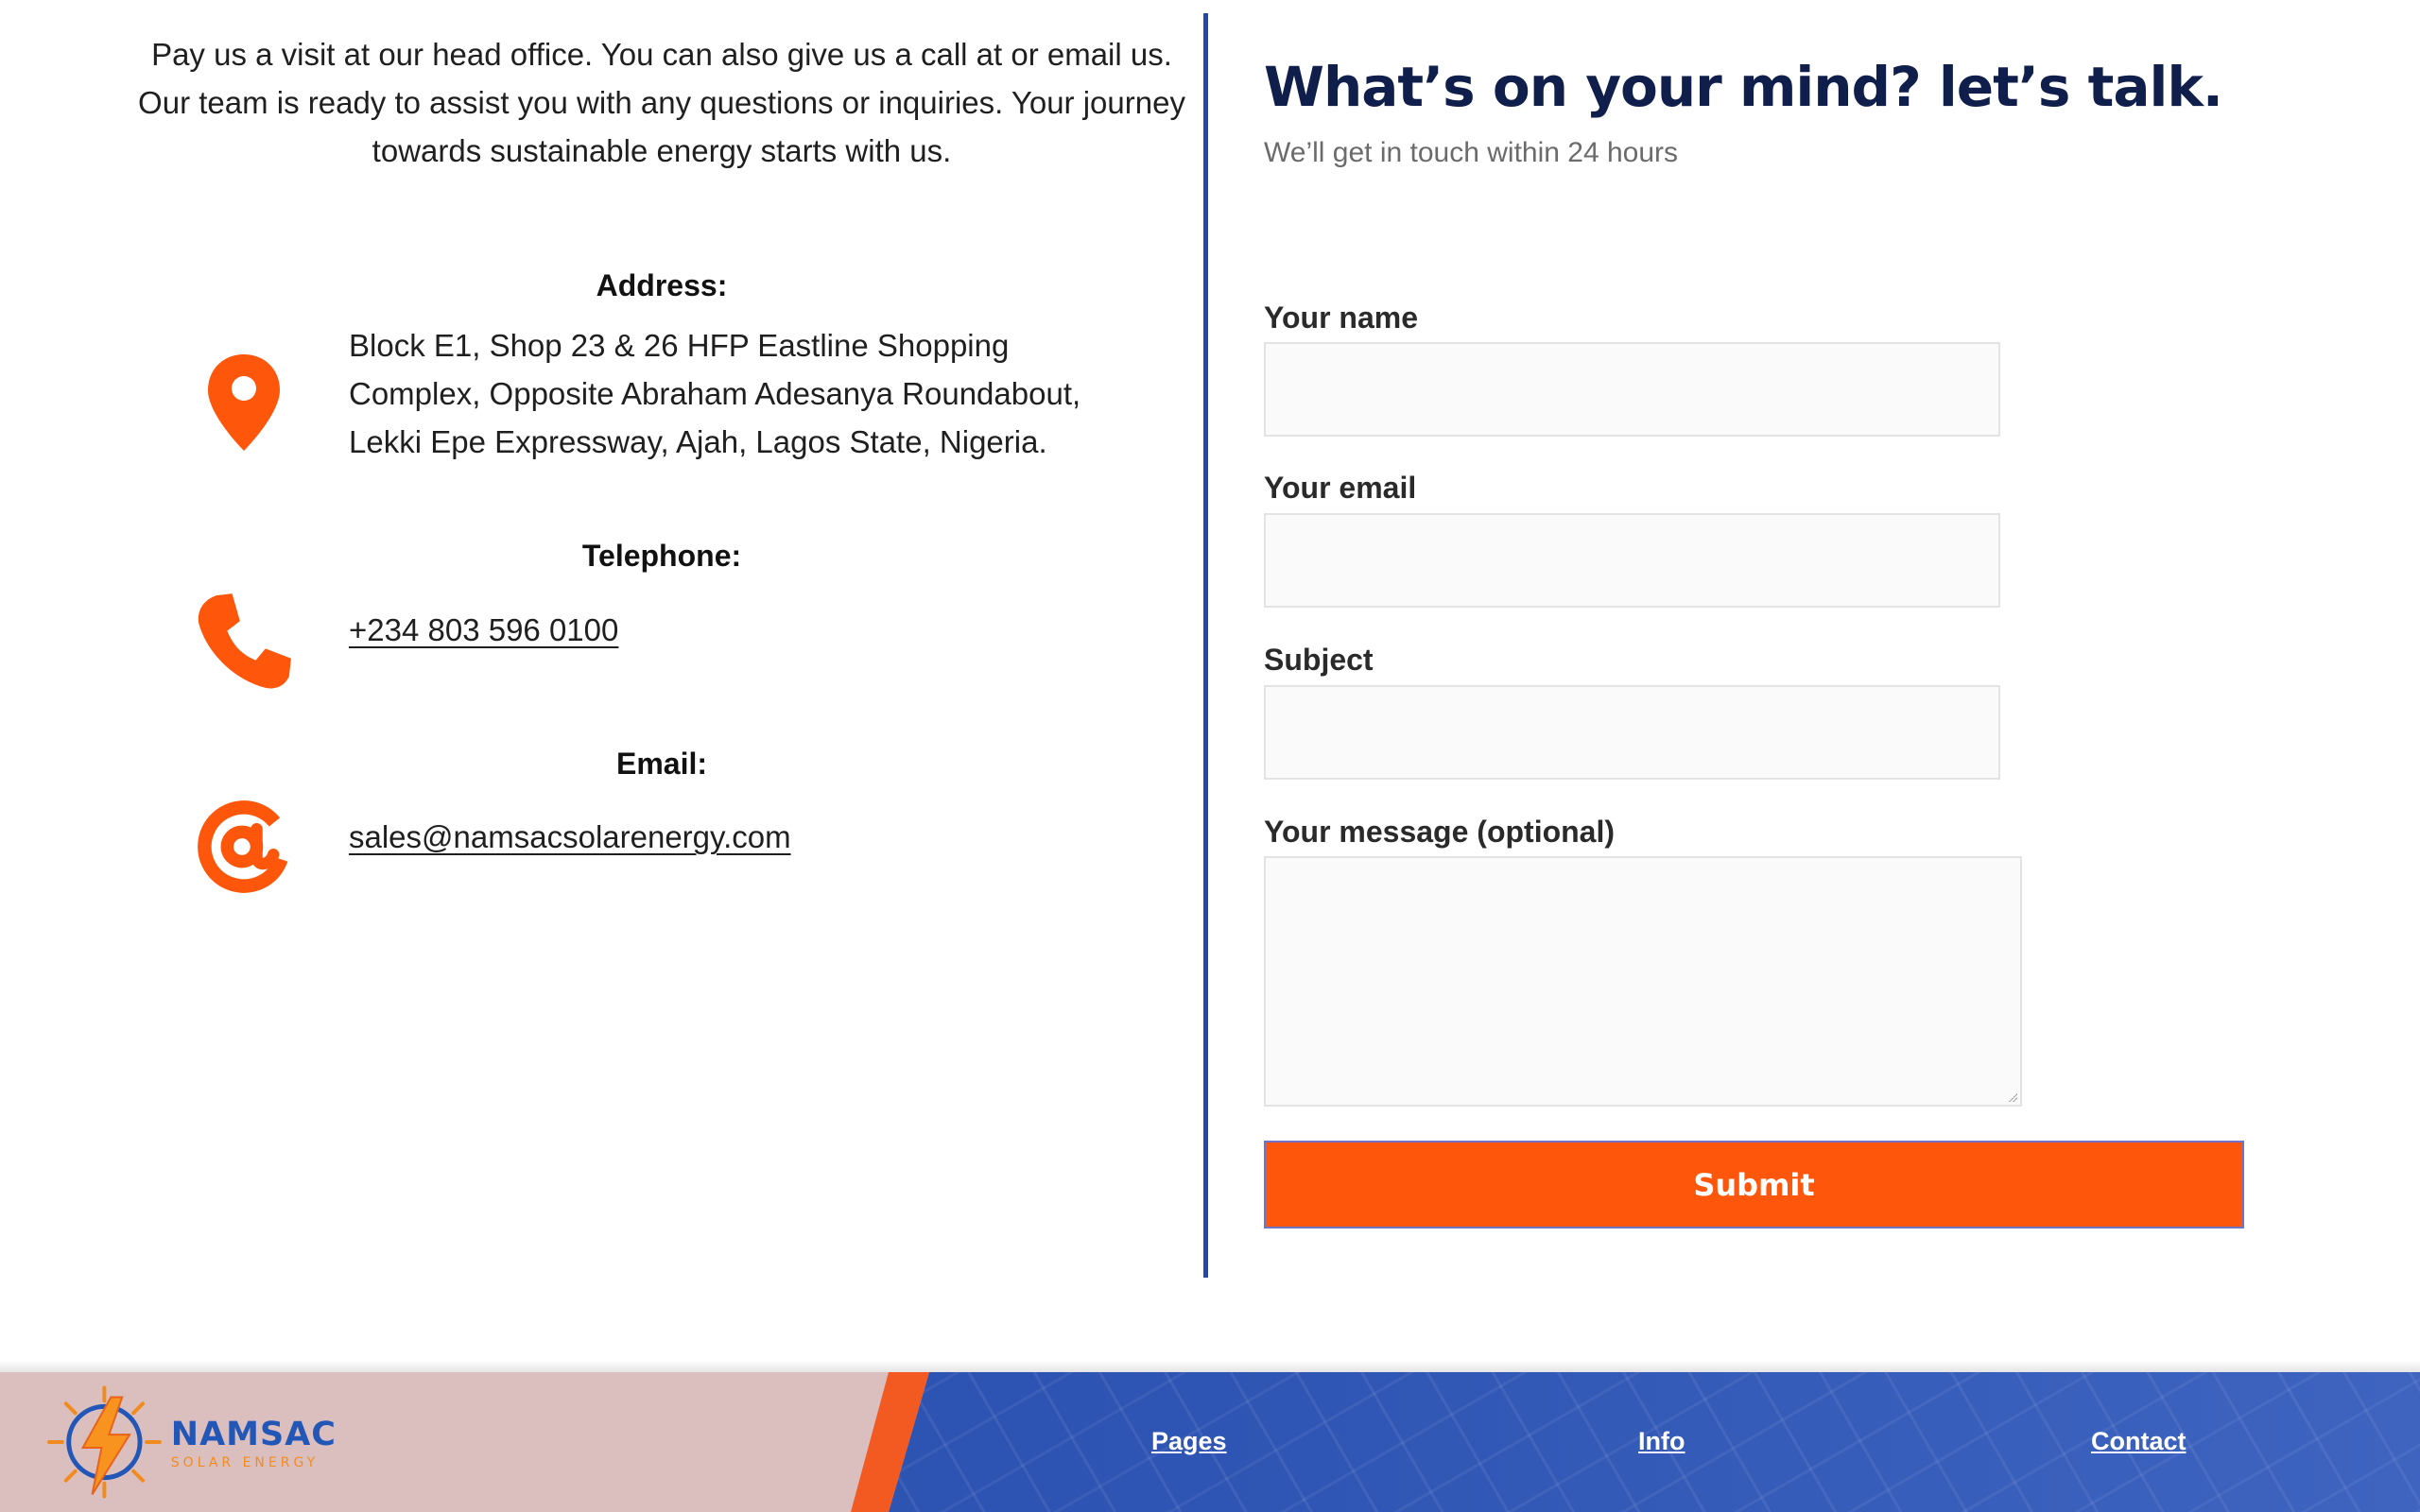 The image size is (2420, 1512). What do you see at coordinates (1340, 488) in the screenshot?
I see `email-label: Your email` at bounding box center [1340, 488].